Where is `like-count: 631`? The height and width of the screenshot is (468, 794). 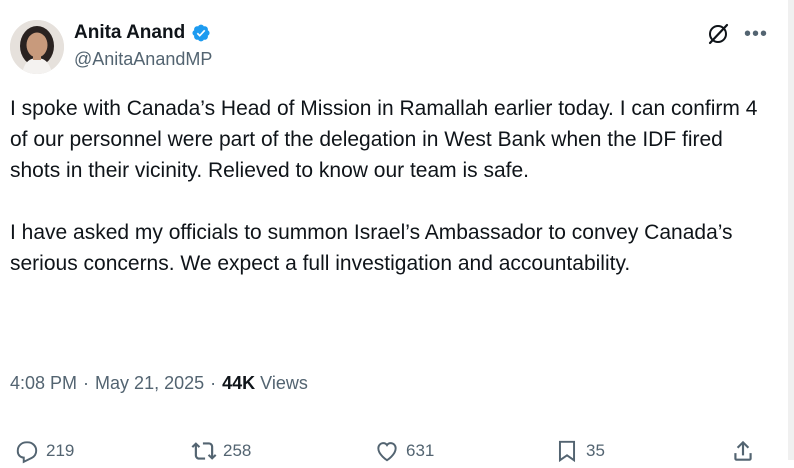
like-count: 631 is located at coordinates (420, 450).